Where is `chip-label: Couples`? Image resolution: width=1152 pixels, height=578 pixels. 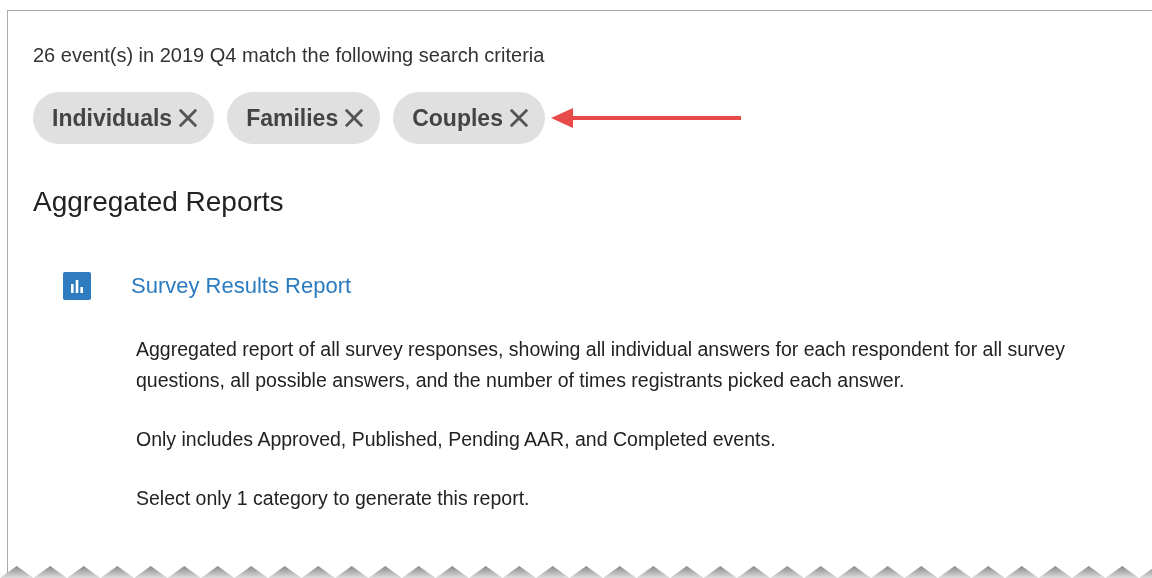
chip-label: Couples is located at coordinates (457, 118).